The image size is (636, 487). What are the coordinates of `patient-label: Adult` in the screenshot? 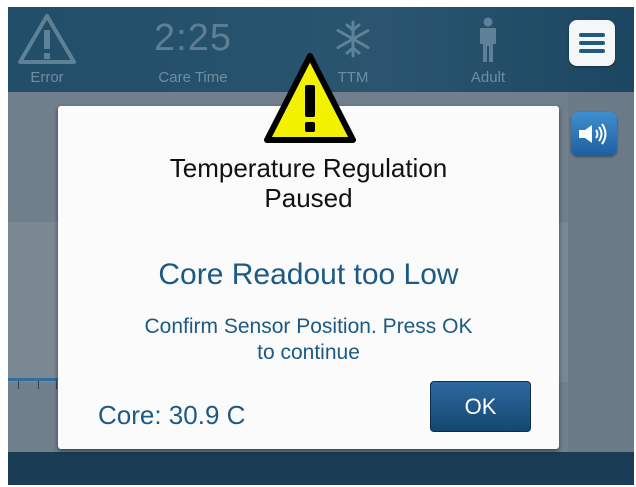 It's located at (488, 77).